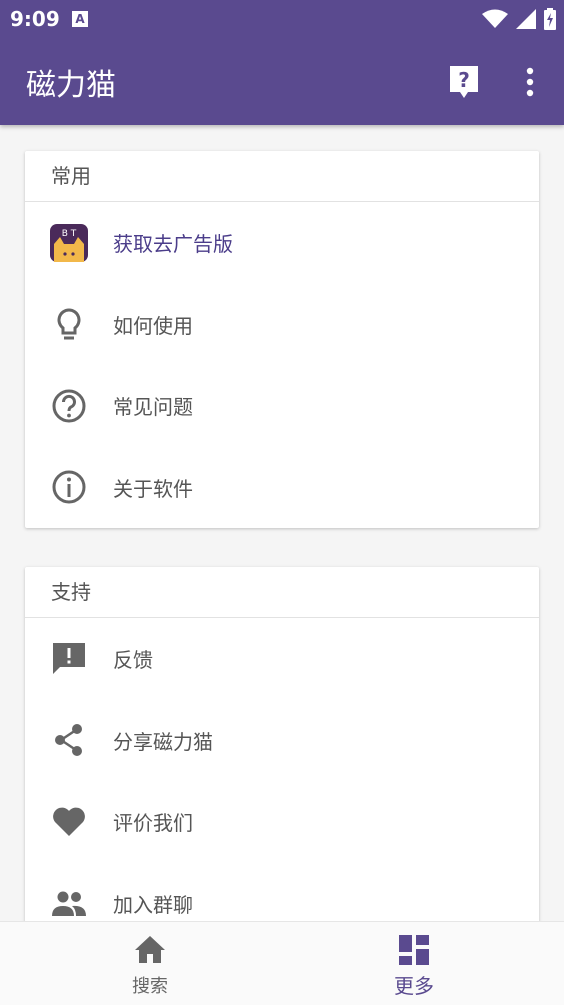 The width and height of the screenshot is (564, 1005). What do you see at coordinates (282, 741) in the screenshot?
I see `list-item-share: 分享磁力猫` at bounding box center [282, 741].